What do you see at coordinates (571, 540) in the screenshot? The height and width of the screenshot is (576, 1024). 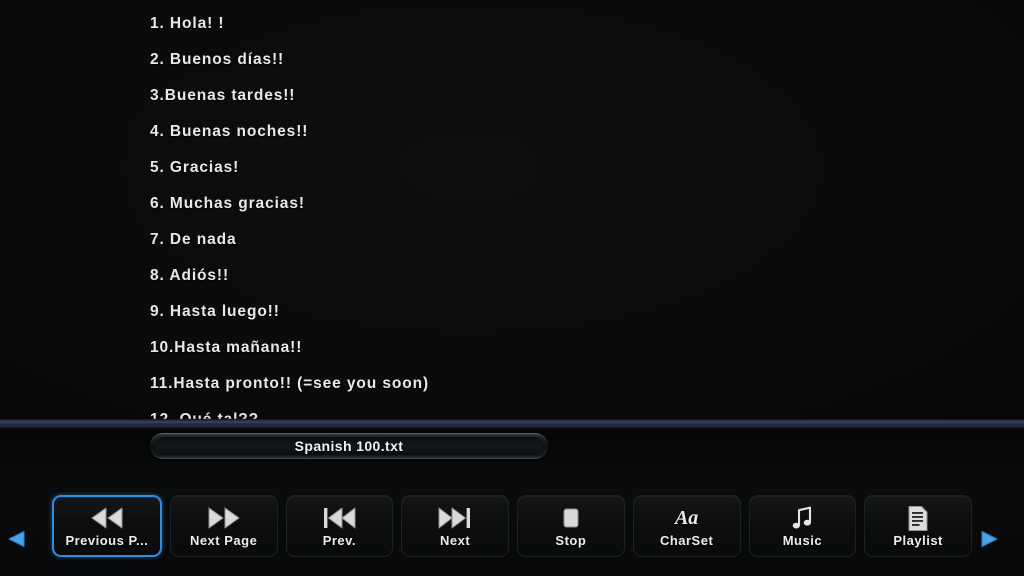 I see `button-label: Stop` at bounding box center [571, 540].